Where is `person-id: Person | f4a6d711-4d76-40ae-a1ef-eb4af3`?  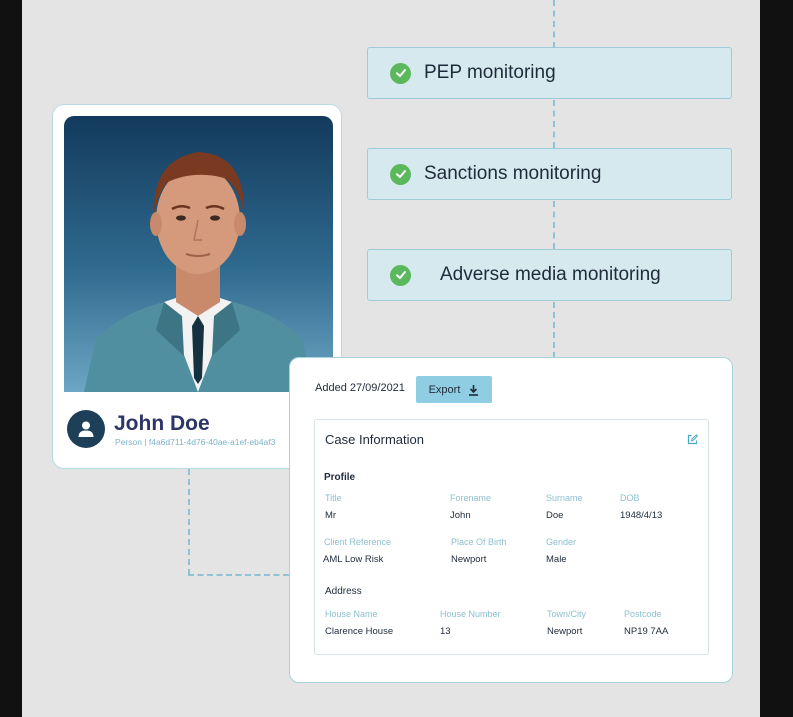 person-id: Person | f4a6d711-4d76-40ae-a1ef-eb4af3 is located at coordinates (195, 442).